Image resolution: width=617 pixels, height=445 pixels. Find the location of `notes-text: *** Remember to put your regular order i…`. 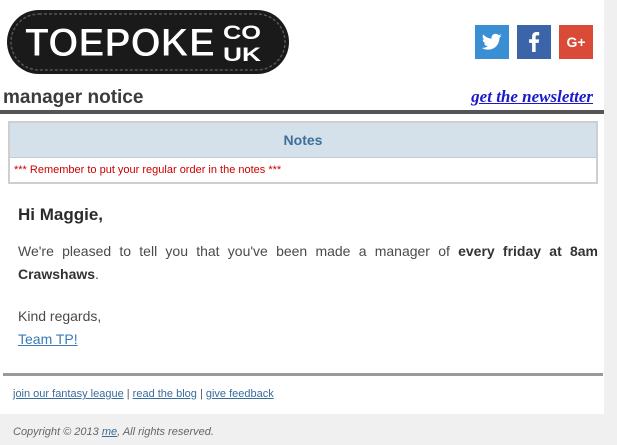

notes-text: *** Remember to put your regular order i… is located at coordinates (148, 170).